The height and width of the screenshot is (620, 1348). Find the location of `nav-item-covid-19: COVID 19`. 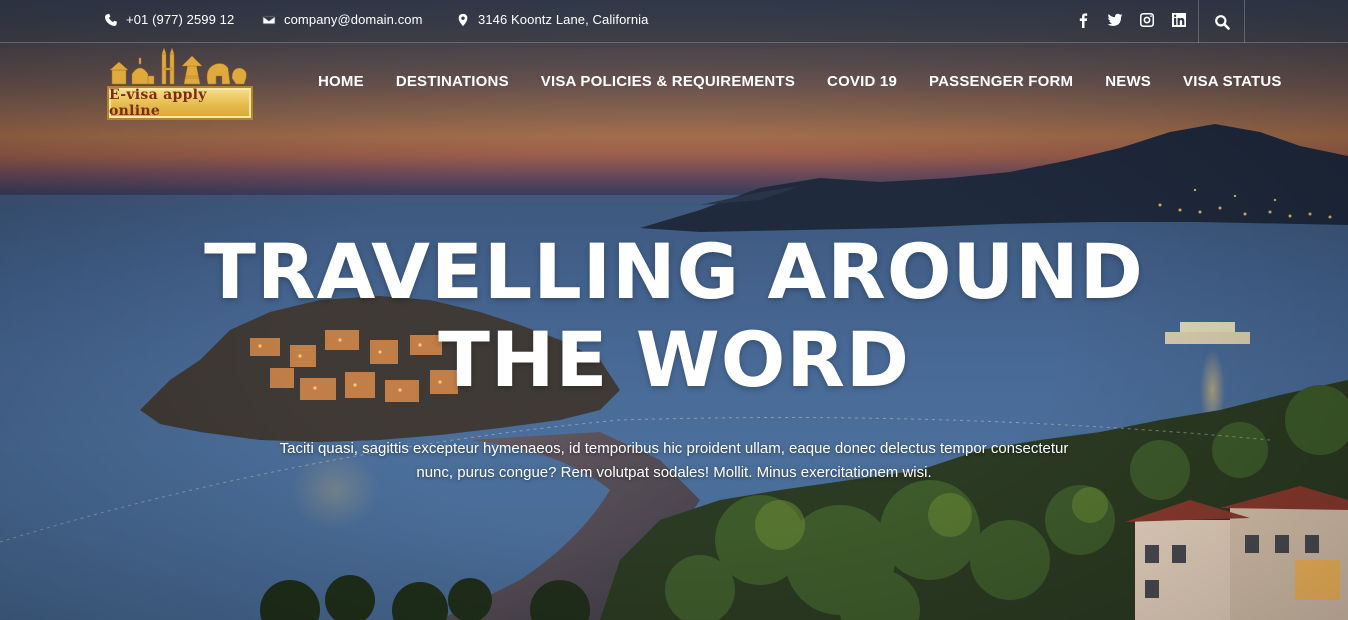

nav-item-covid-19: COVID 19 is located at coordinates (862, 81).